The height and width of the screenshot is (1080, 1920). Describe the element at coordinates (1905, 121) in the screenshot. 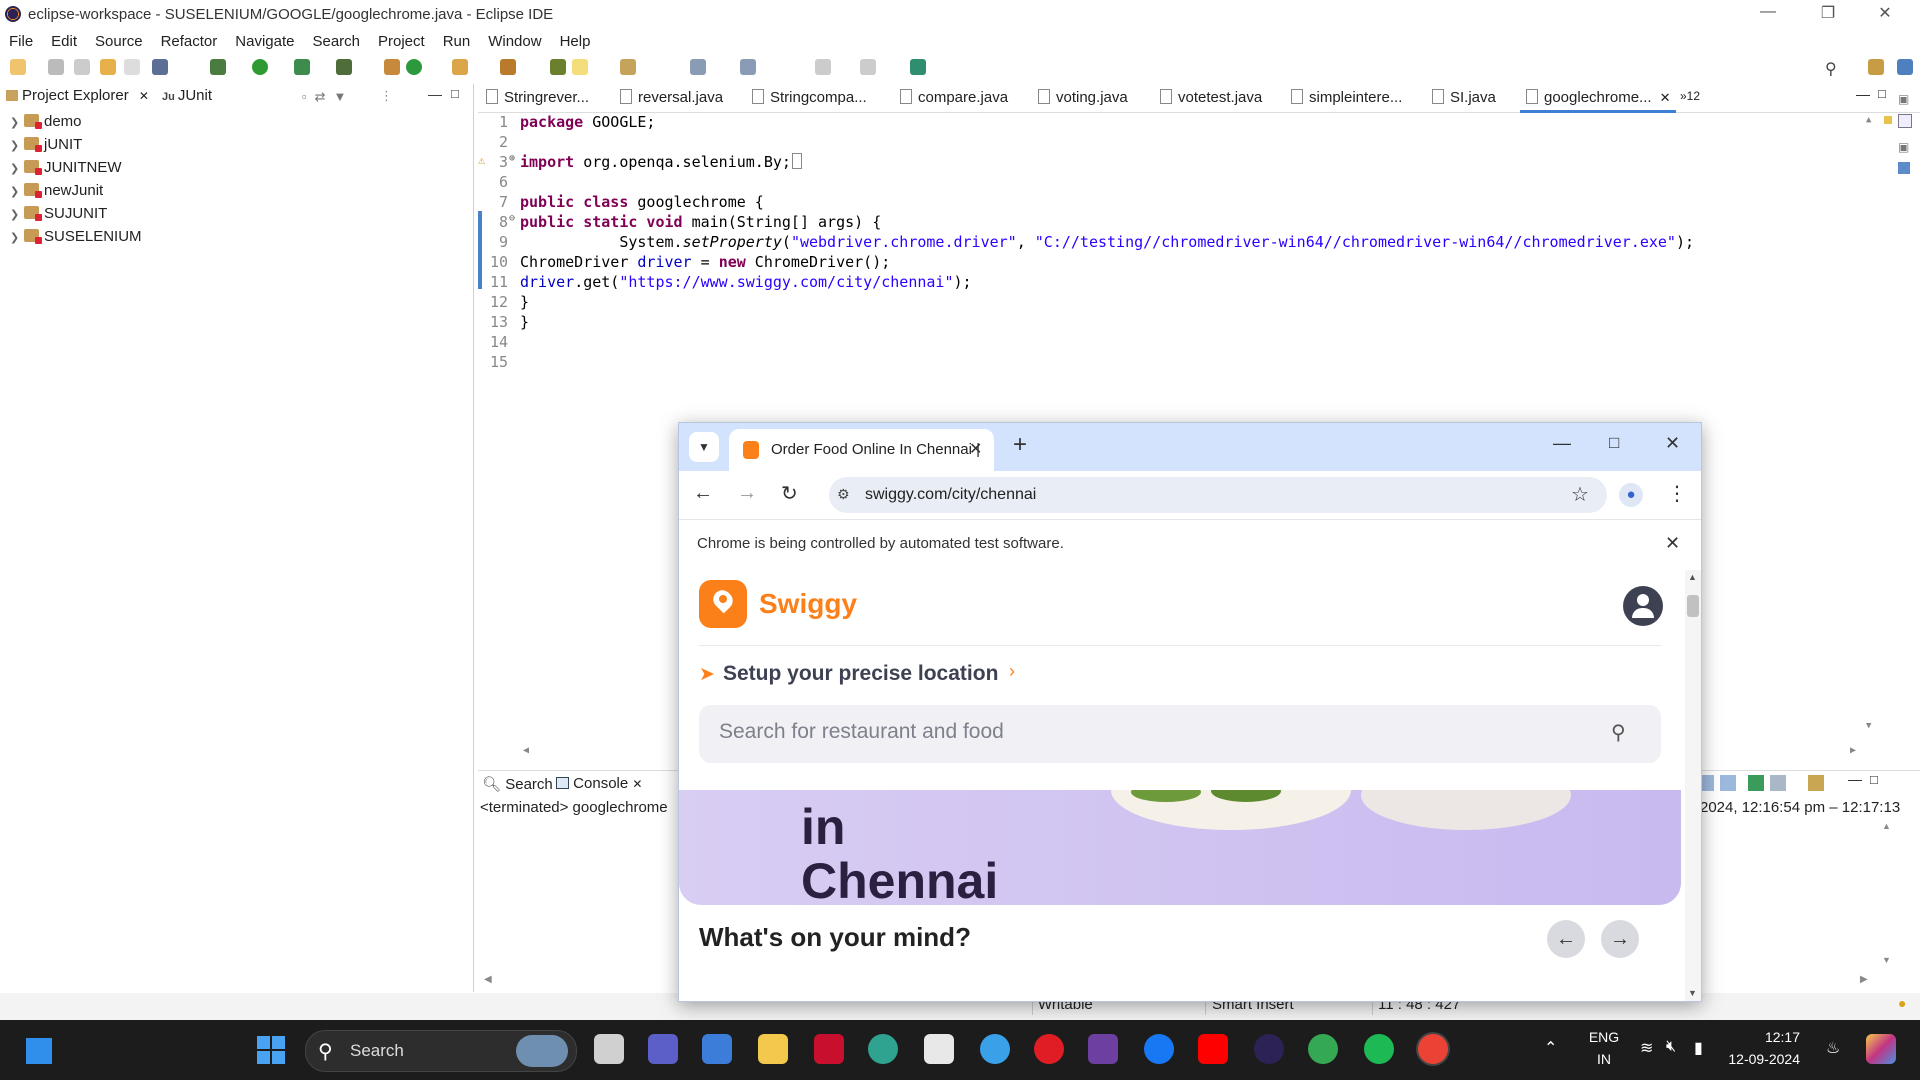

I see `outline-icon` at that location.